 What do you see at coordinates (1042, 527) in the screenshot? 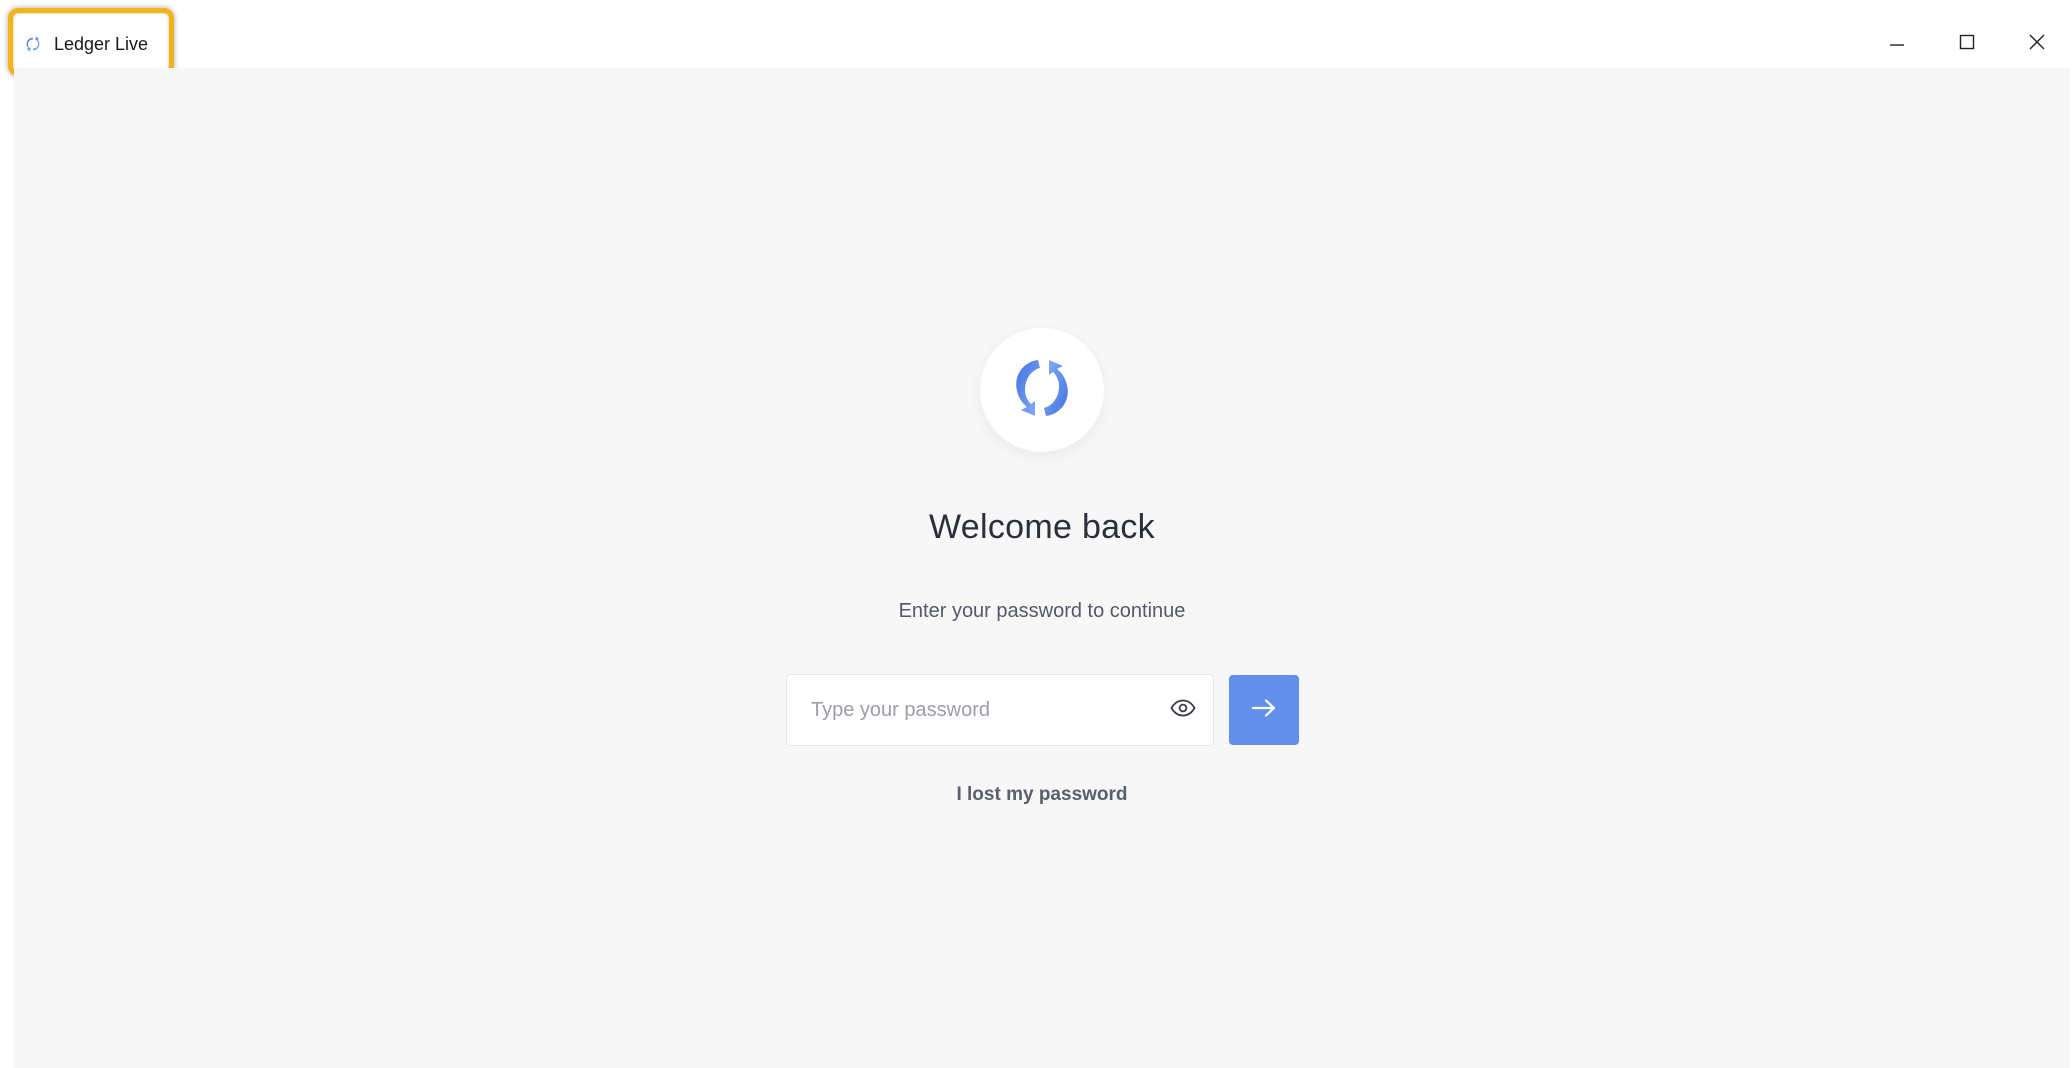
I see `welcome-heading: Welcome back` at bounding box center [1042, 527].